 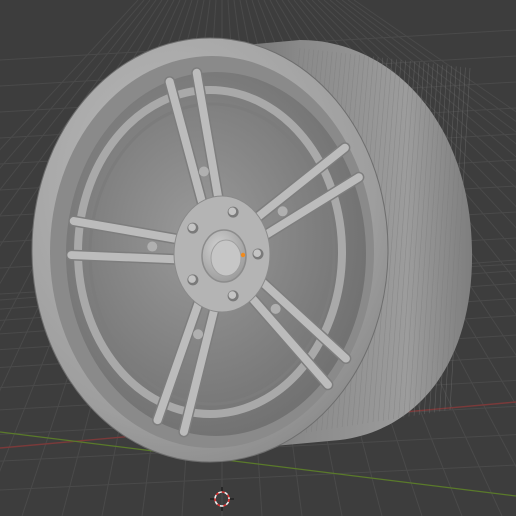 What do you see at coordinates (126, 257) in the screenshot?
I see `spoke-arm` at bounding box center [126, 257].